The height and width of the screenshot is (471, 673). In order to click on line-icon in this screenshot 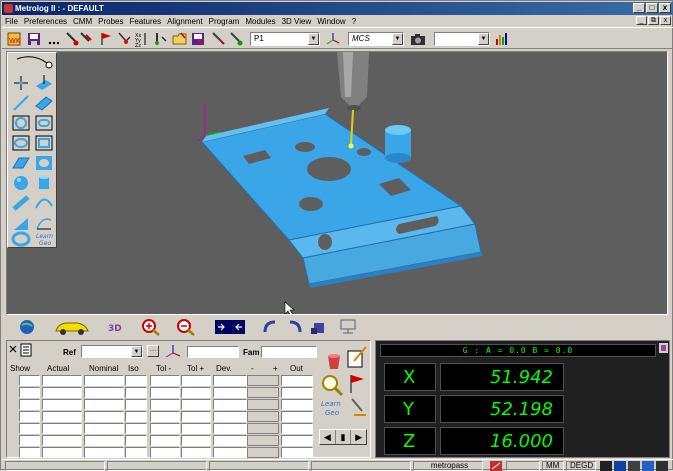, I will do `click(21, 103)`.